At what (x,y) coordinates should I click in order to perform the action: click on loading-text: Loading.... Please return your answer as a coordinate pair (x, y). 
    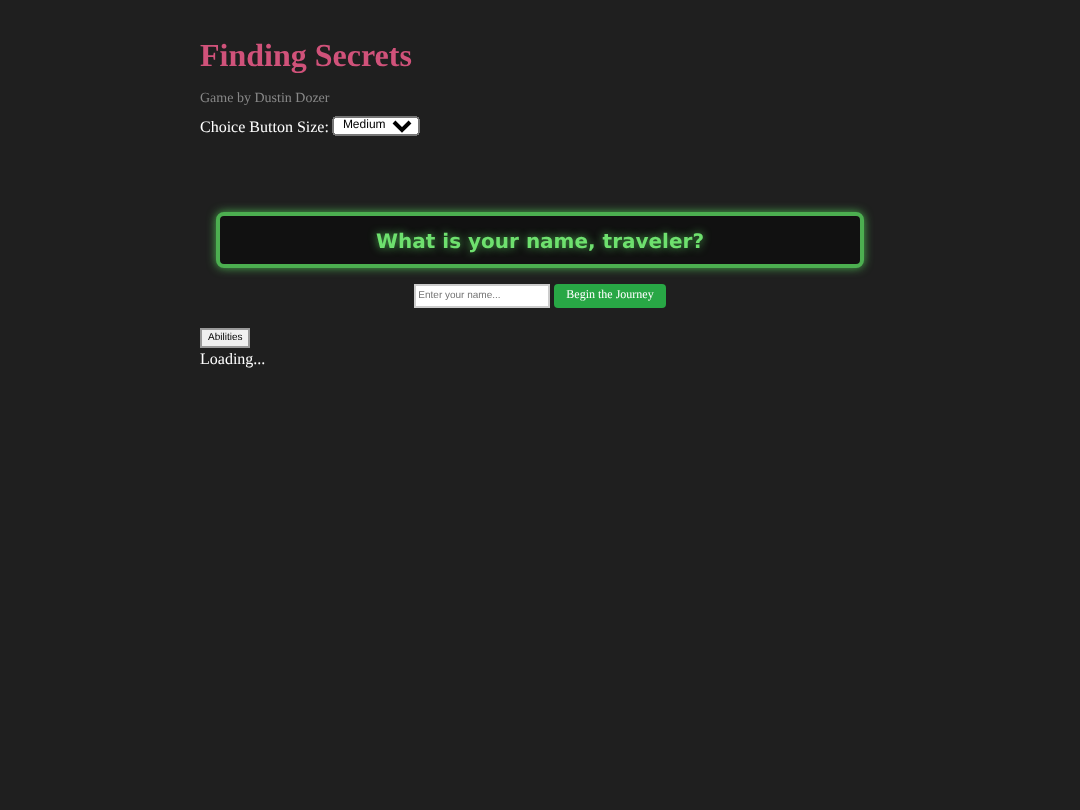
    Looking at the image, I should click on (234, 359).